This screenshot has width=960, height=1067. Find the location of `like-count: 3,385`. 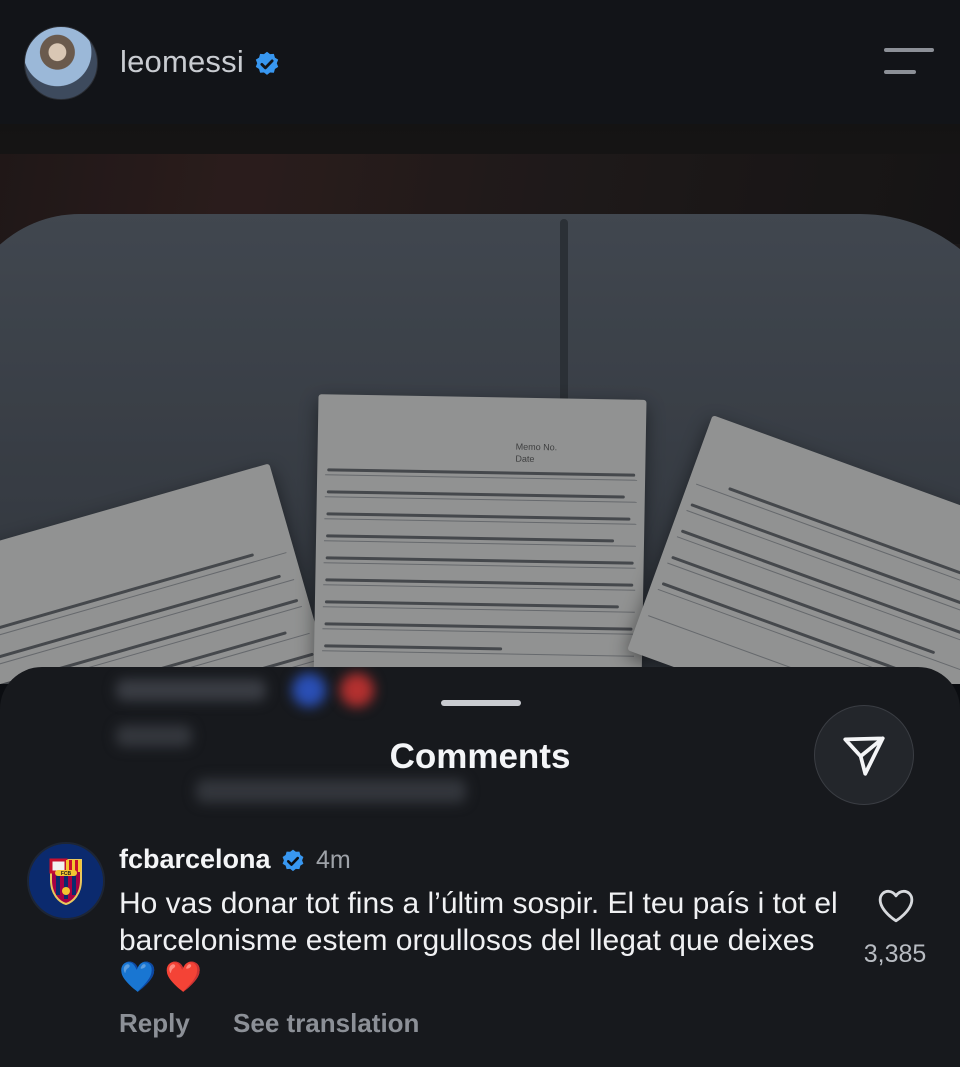

like-count: 3,385 is located at coordinates (895, 954).